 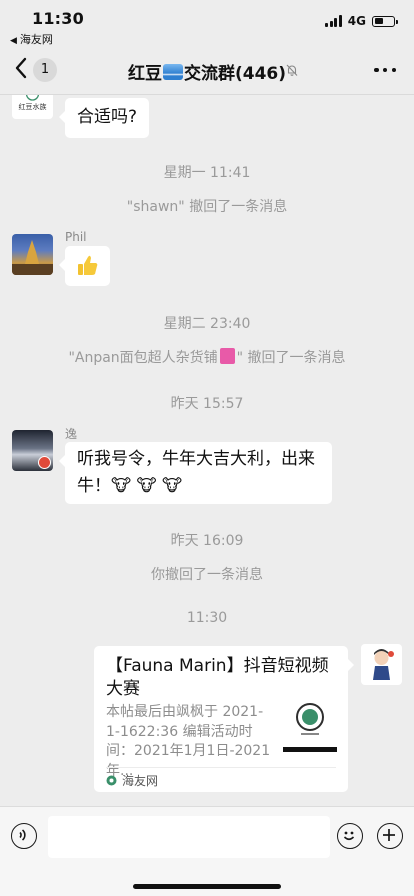 What do you see at coordinates (189, 837) in the screenshot?
I see `message-input` at bounding box center [189, 837].